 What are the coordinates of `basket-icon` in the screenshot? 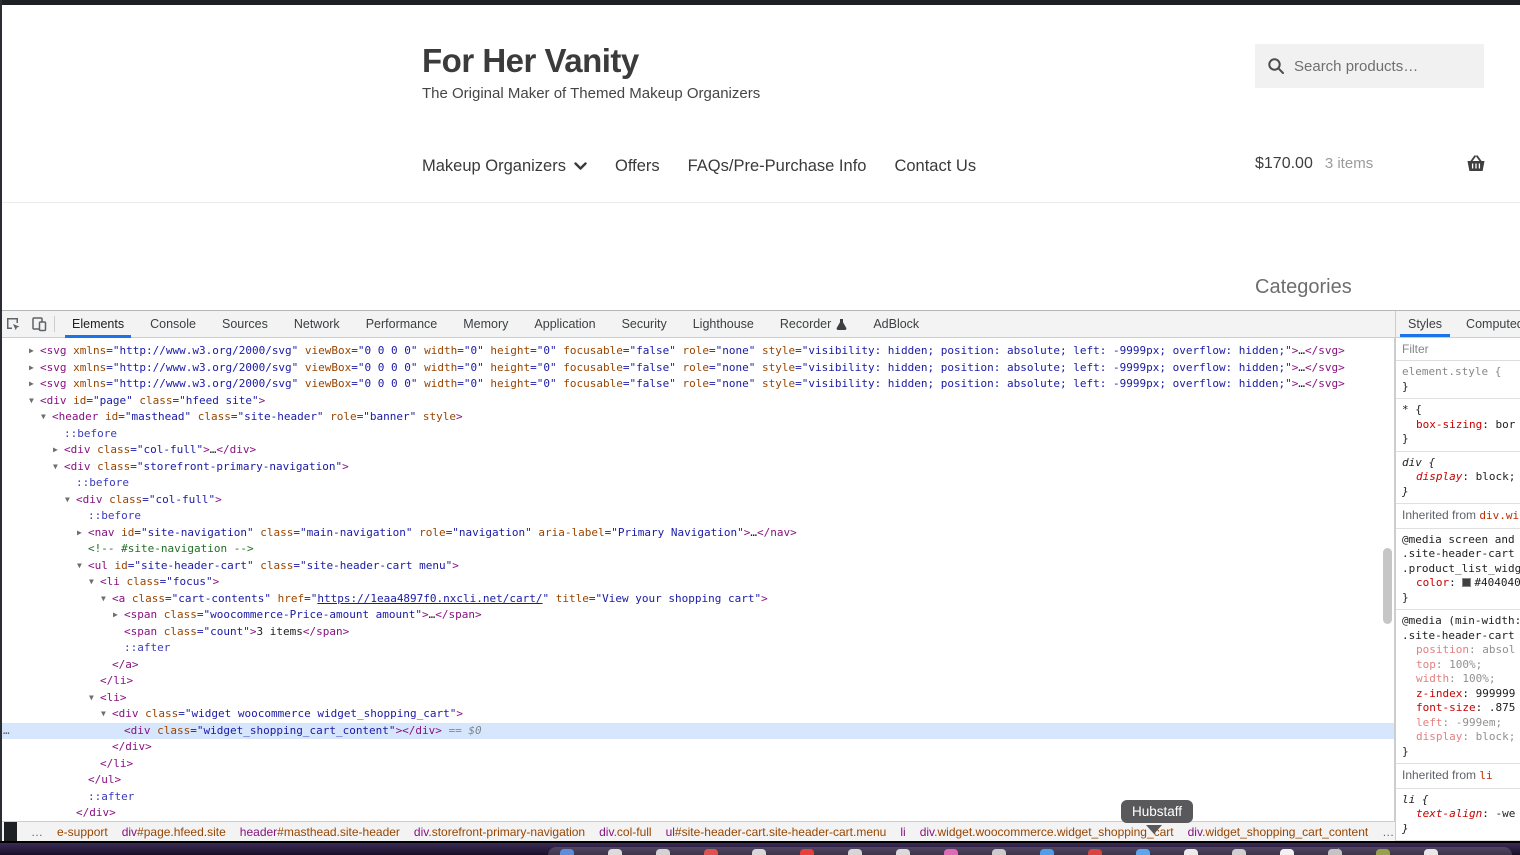 It's located at (1476, 166).